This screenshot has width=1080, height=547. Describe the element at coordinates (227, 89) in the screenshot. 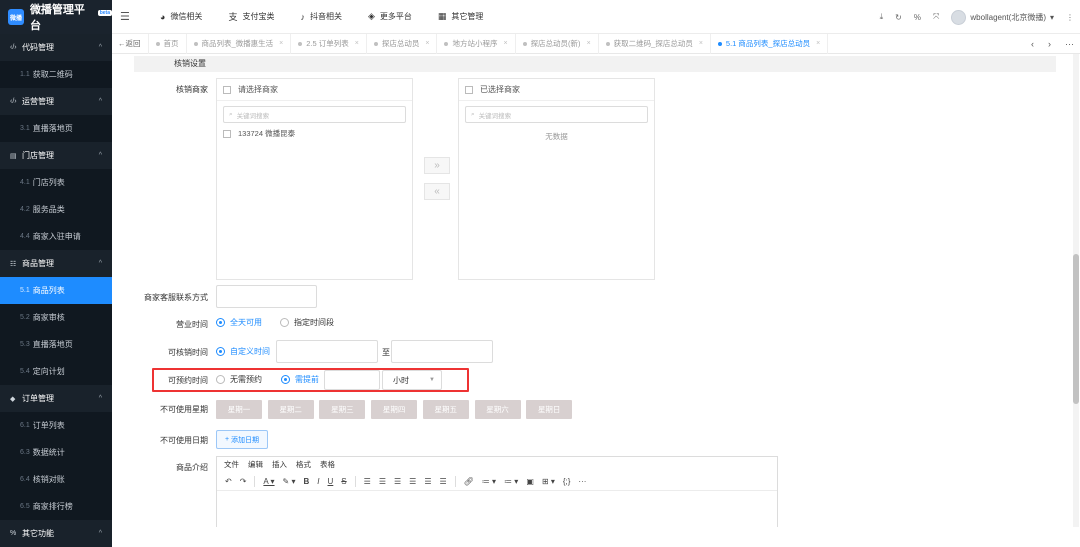

I see `select-all-checkbox` at that location.